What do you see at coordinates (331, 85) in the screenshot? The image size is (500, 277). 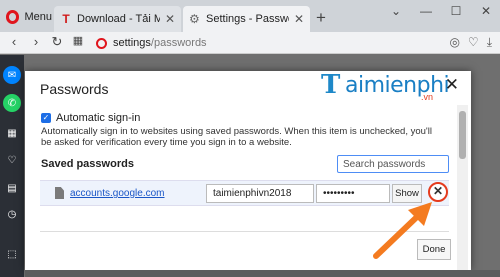 I see `logo-mark-icon: T` at bounding box center [331, 85].